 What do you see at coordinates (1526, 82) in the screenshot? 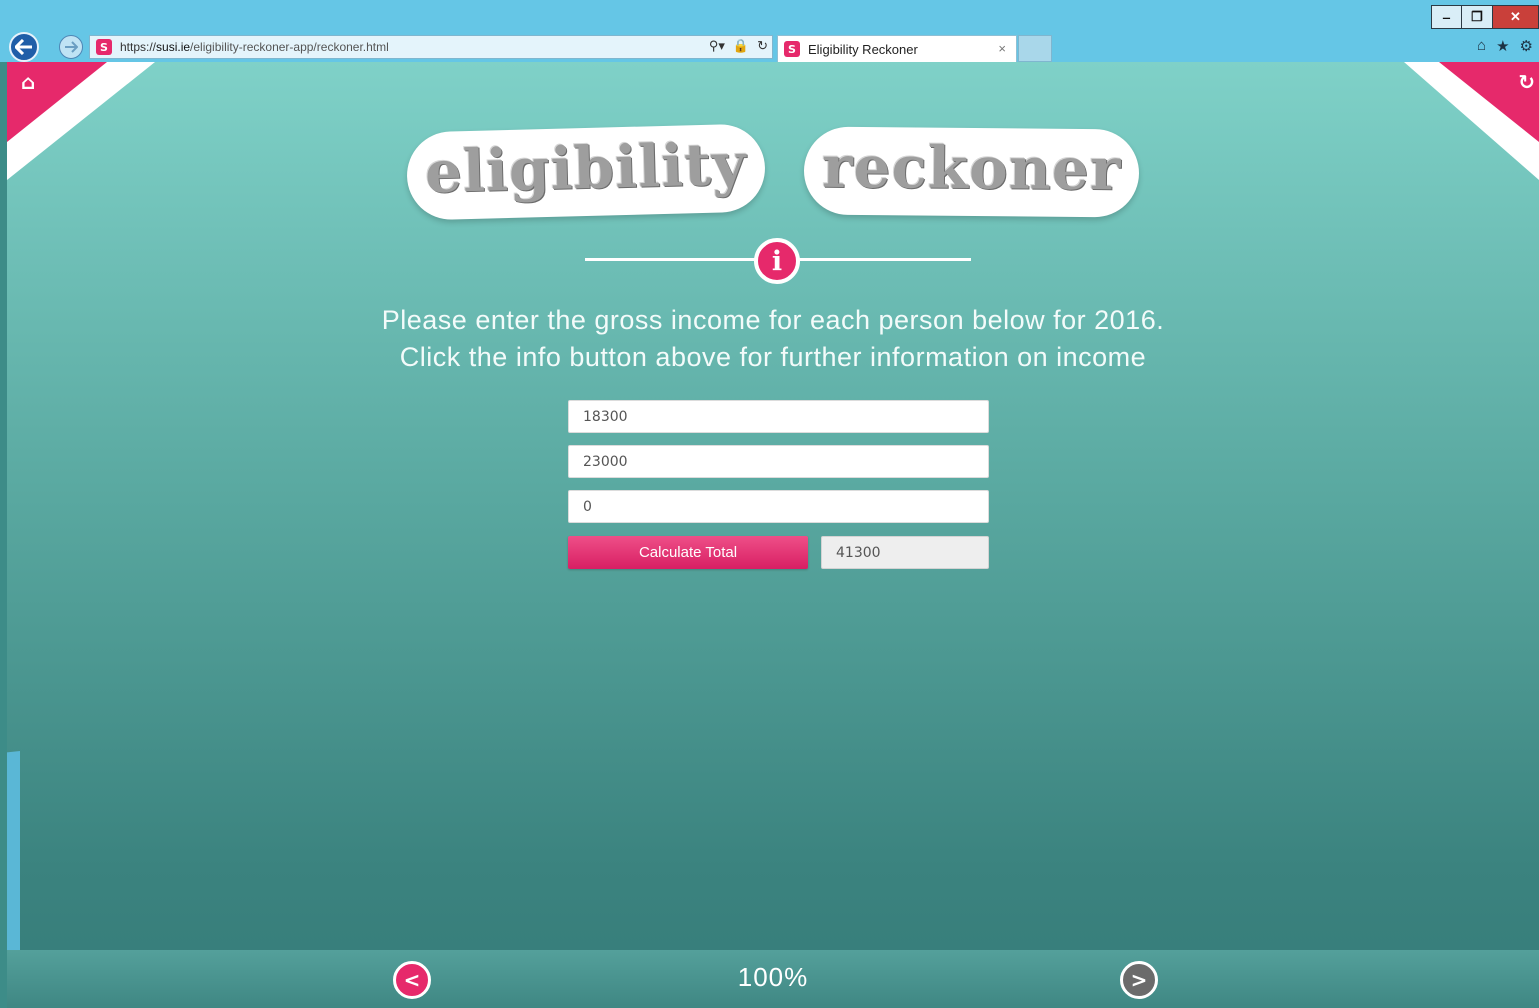
I see `reset-corner-icon: ↻` at bounding box center [1526, 82].